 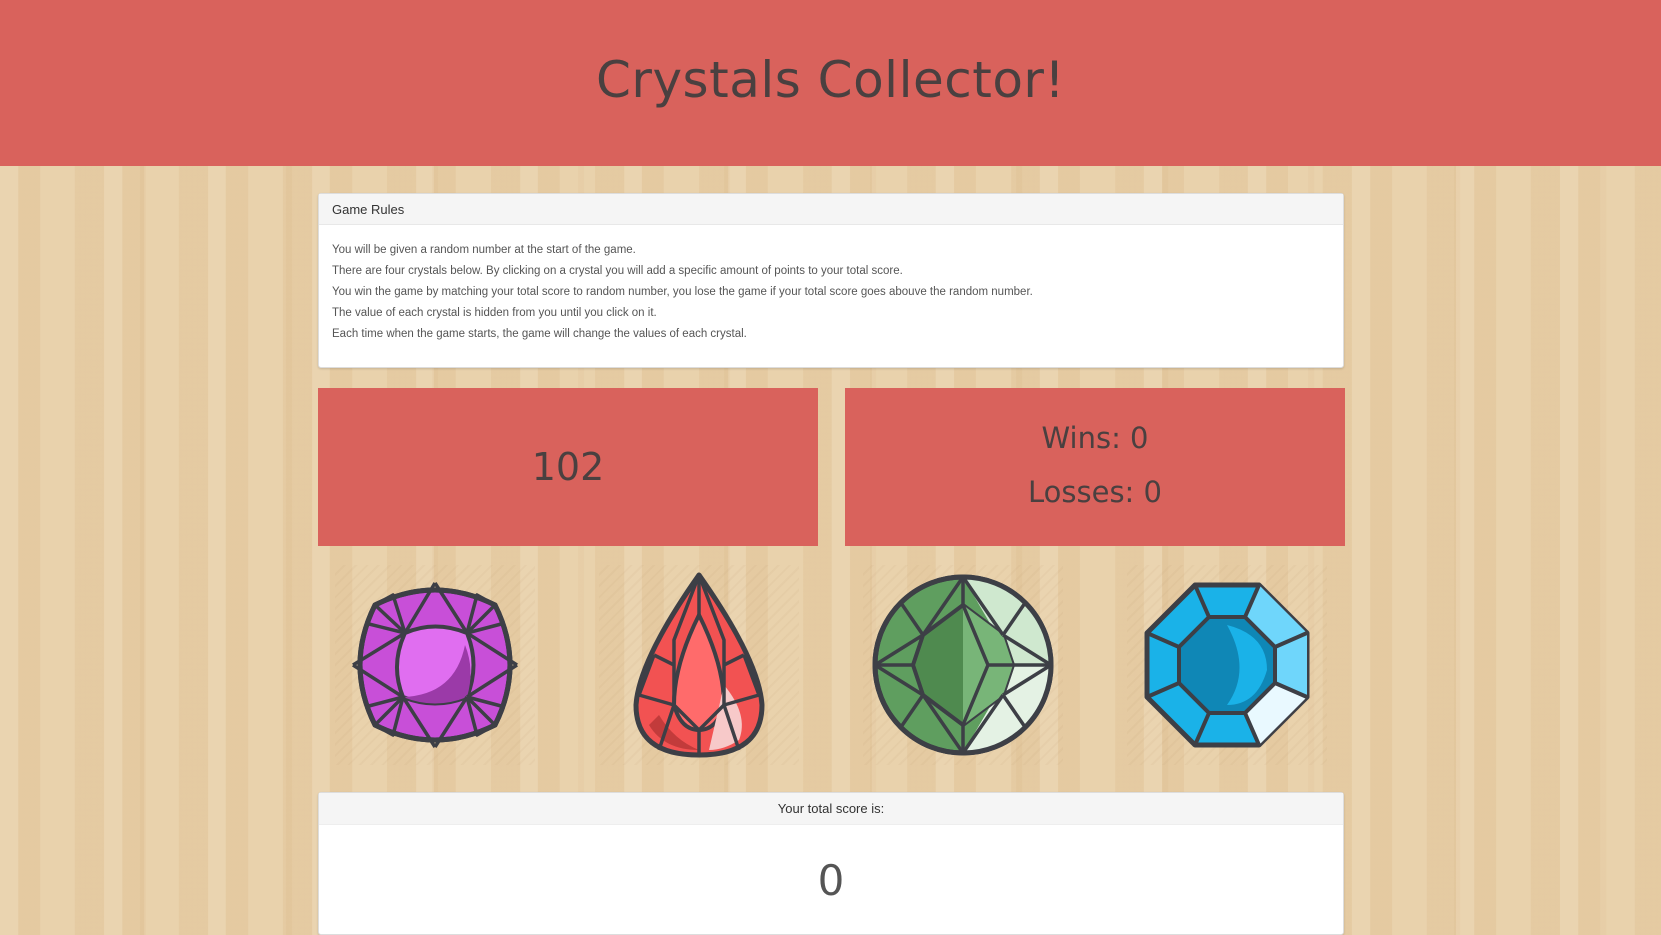 What do you see at coordinates (1095, 438) in the screenshot?
I see `wins-count: Wins: 0` at bounding box center [1095, 438].